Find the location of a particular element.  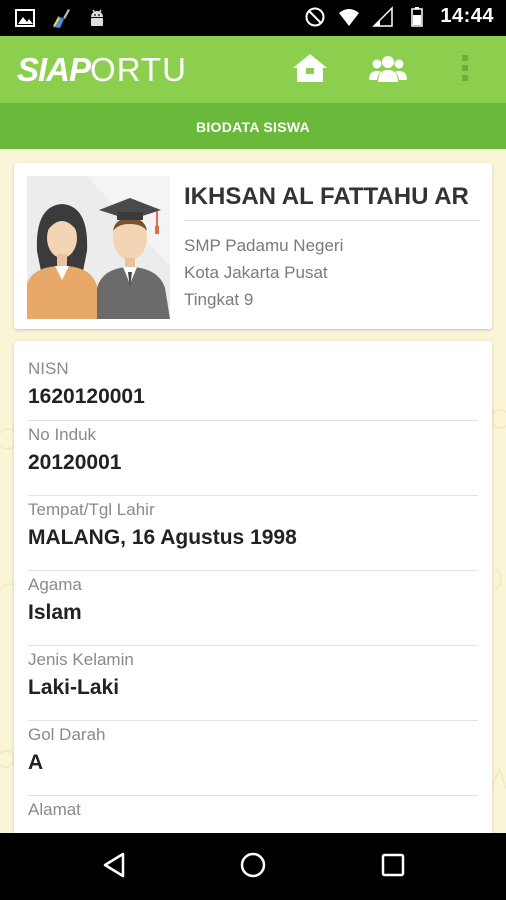

home-icon is located at coordinates (310, 70).